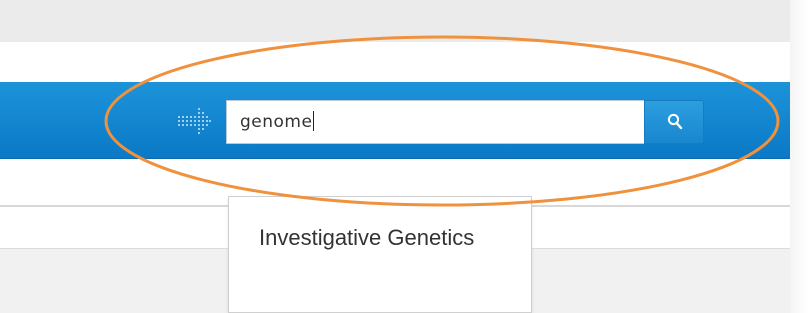  Describe the element at coordinates (404, 21) in the screenshot. I see `top-strip` at that location.